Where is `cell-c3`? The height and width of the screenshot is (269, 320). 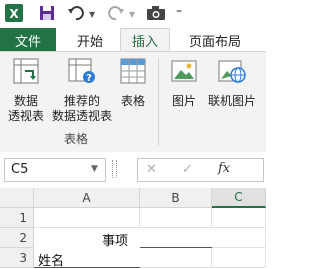 cell-c3 is located at coordinates (239, 258).